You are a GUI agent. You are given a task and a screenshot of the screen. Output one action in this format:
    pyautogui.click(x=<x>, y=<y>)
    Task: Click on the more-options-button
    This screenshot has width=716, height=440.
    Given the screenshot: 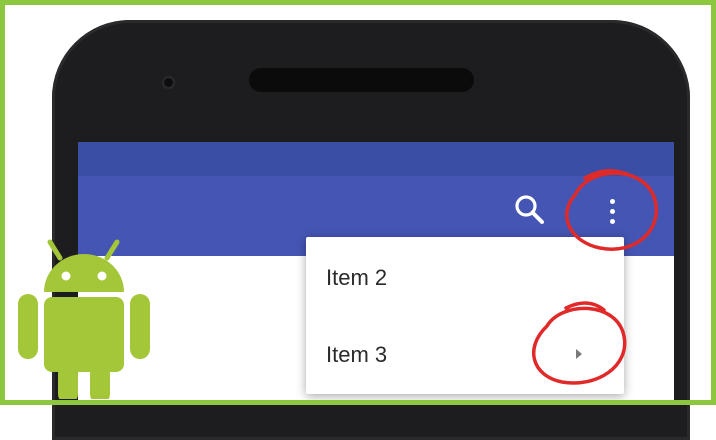 What is the action you would take?
    pyautogui.click(x=612, y=212)
    